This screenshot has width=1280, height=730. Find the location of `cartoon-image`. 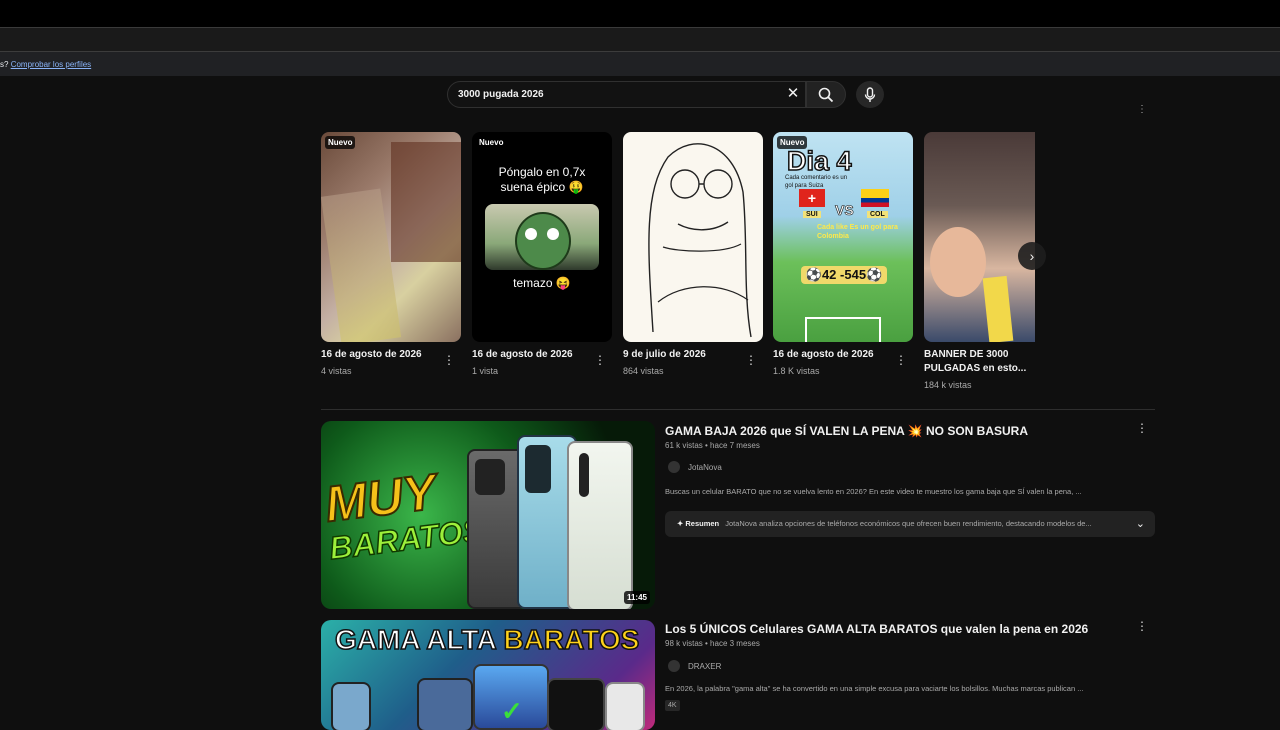

cartoon-image is located at coordinates (542, 237).